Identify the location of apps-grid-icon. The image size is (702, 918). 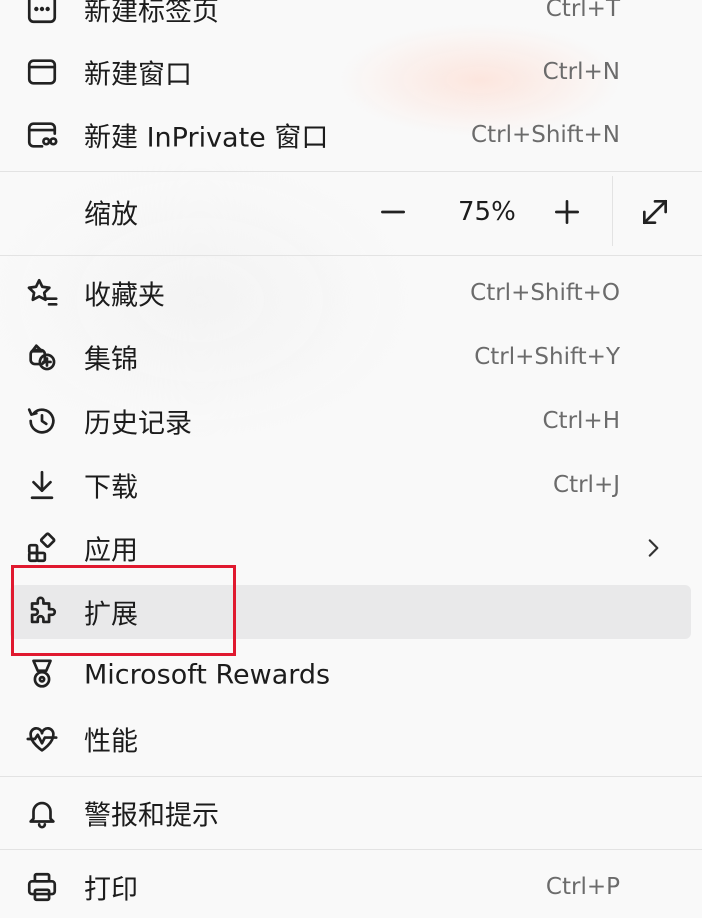
(42, 548).